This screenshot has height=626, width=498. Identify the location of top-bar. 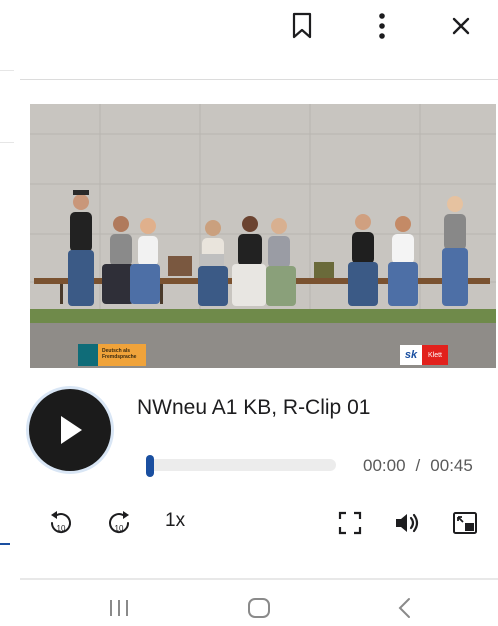
(249, 28).